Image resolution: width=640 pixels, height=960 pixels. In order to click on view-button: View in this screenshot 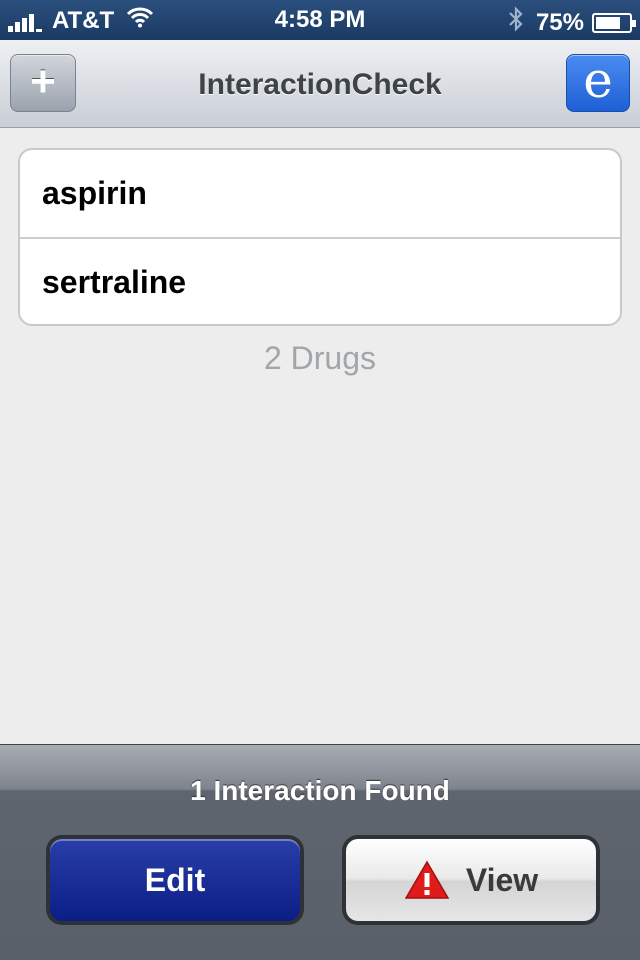, I will do `click(471, 880)`.